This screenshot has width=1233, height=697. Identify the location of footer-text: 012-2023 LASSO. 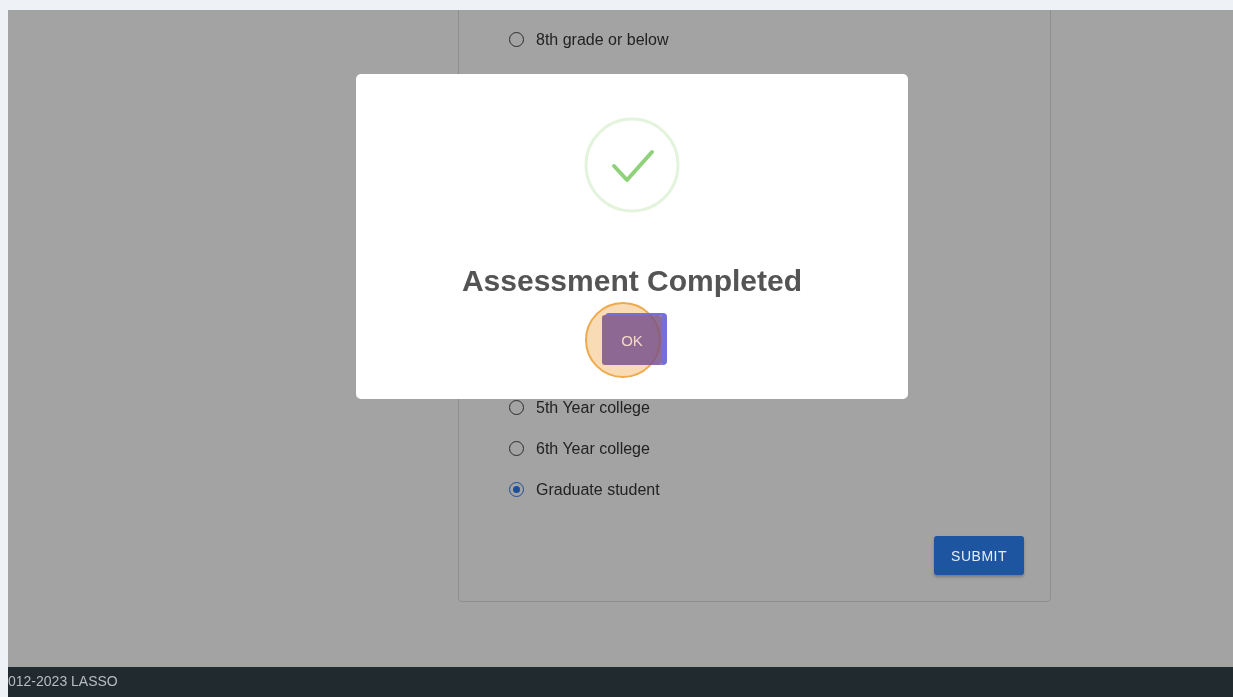
(620, 682).